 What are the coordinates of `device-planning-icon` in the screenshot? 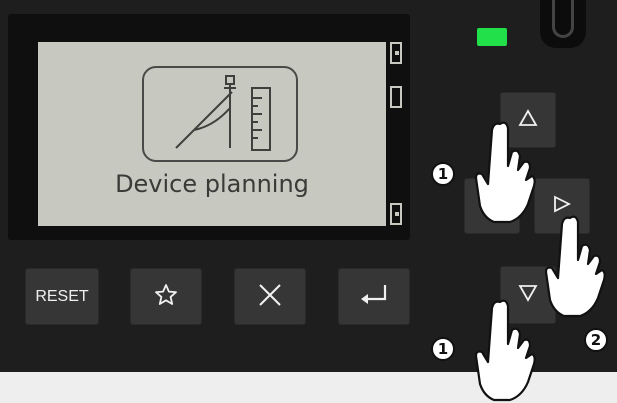 It's located at (220, 114).